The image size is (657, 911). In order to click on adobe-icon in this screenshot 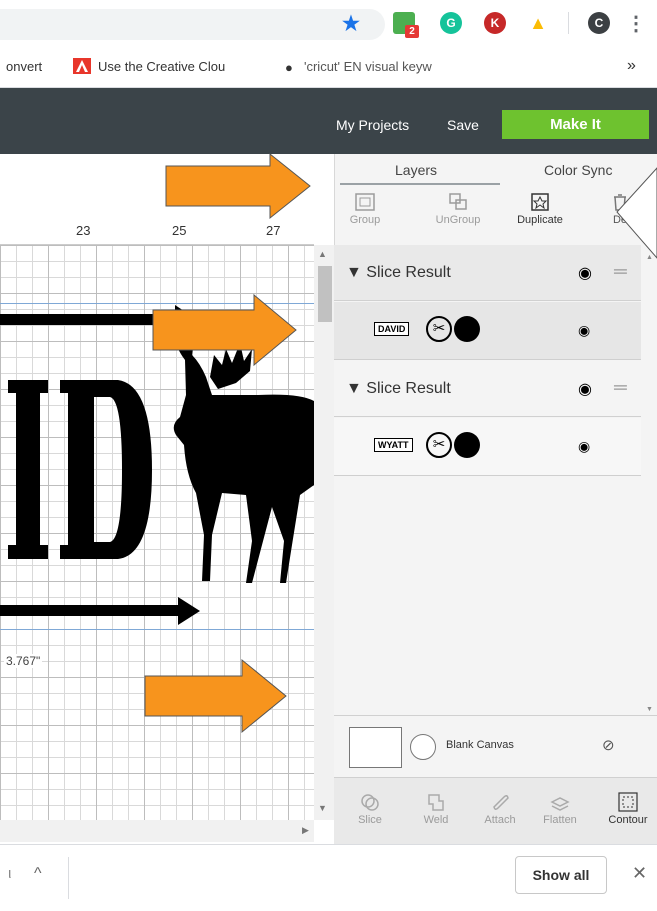, I will do `click(82, 66)`.